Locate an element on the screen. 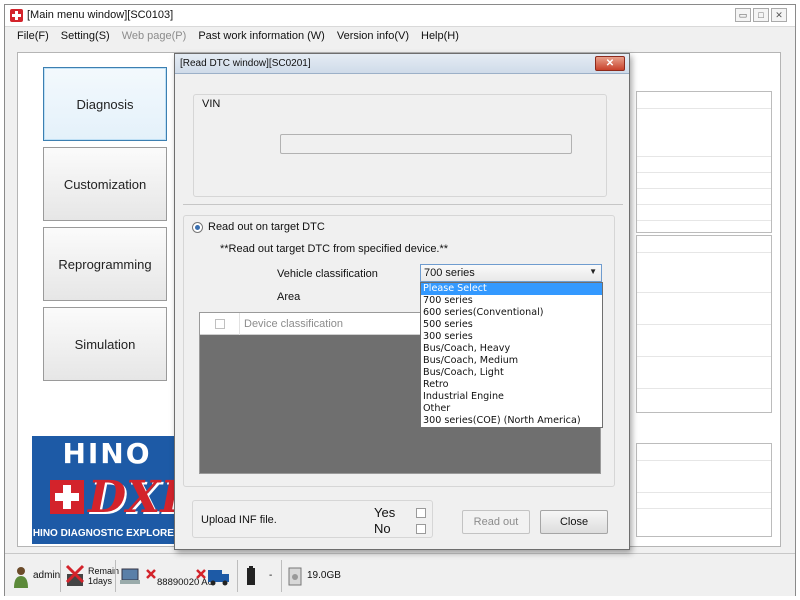 This screenshot has height=600, width=800. main-window-title: [Main menu window][SC0103] is located at coordinates (100, 15).